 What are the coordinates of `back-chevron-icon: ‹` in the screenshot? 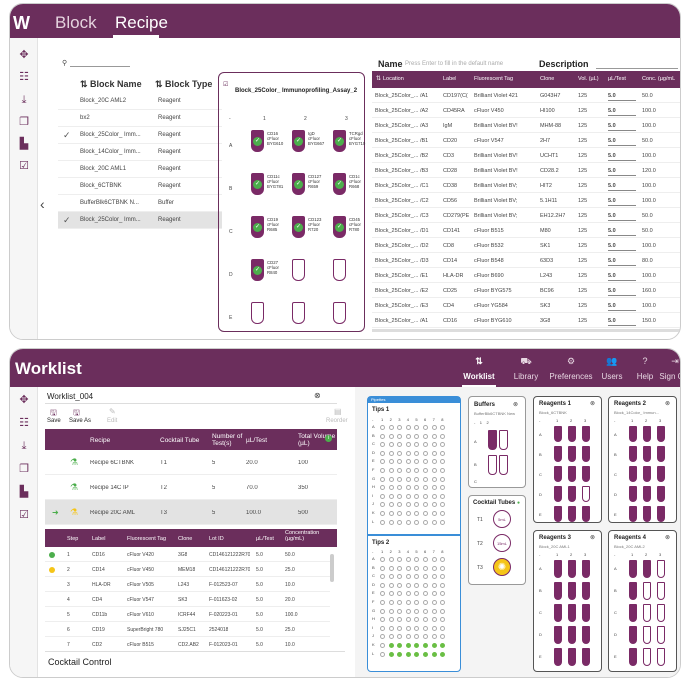 It's located at (42, 204).